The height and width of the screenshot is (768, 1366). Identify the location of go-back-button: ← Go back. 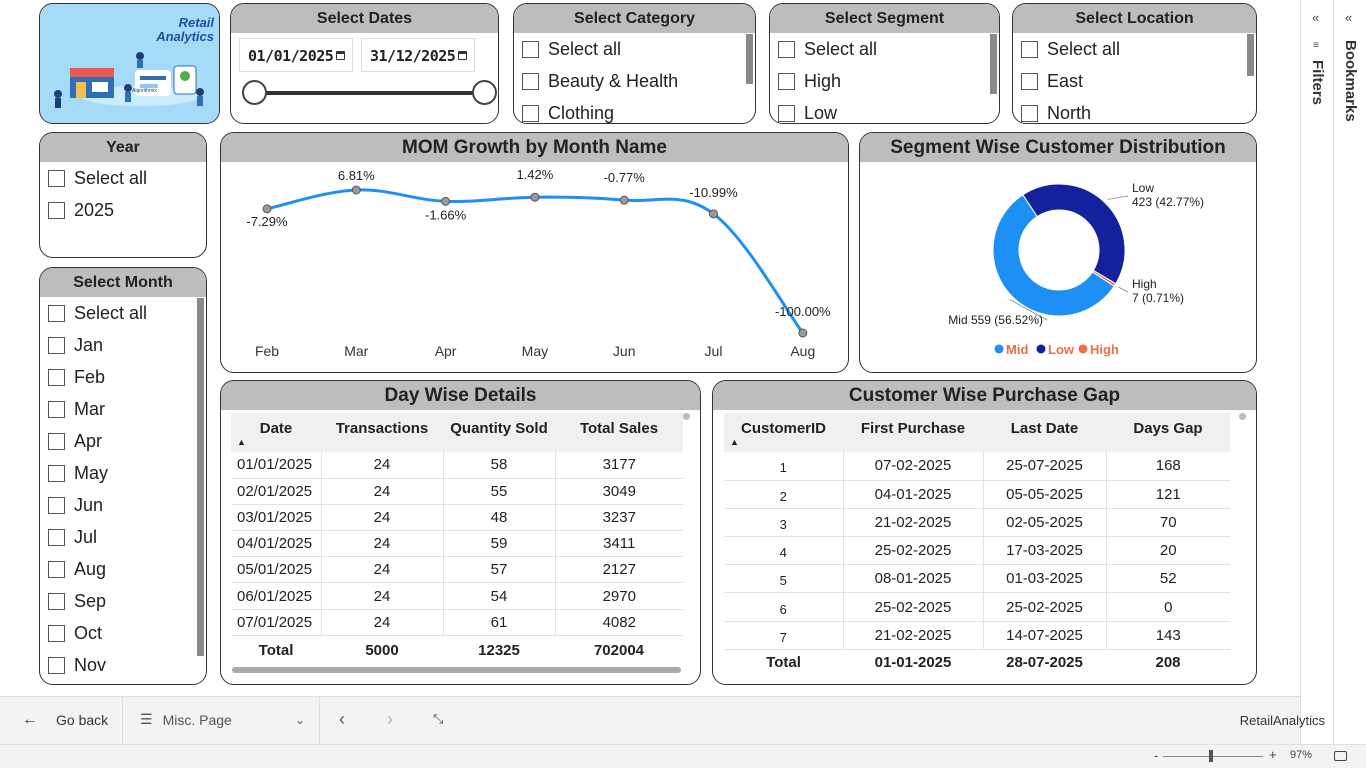
(65, 720).